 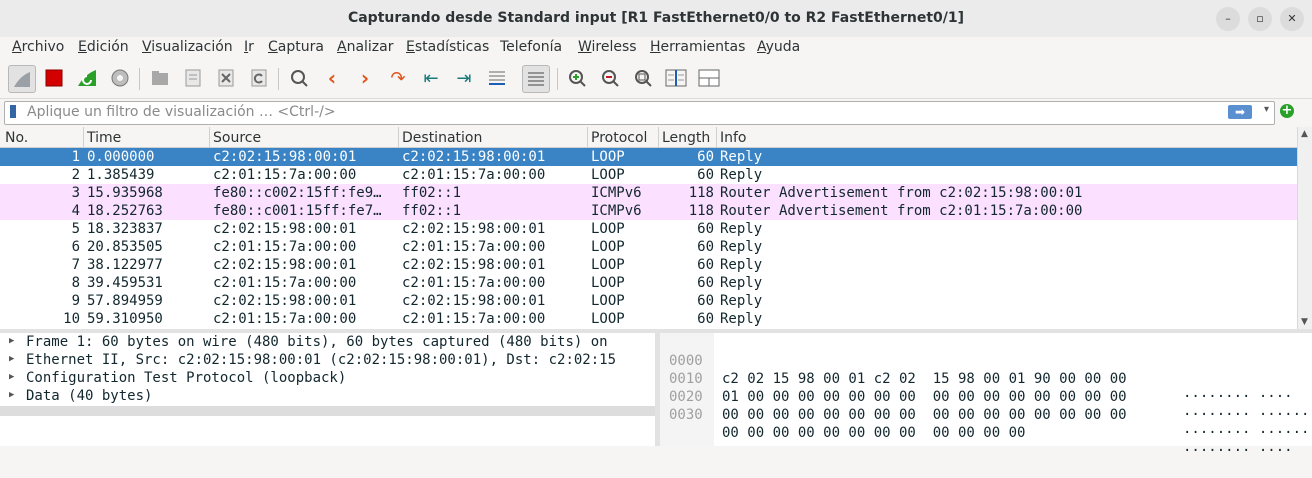 I want to click on detail-data: ▶ Data (40 bytes), so click(x=327, y=396).